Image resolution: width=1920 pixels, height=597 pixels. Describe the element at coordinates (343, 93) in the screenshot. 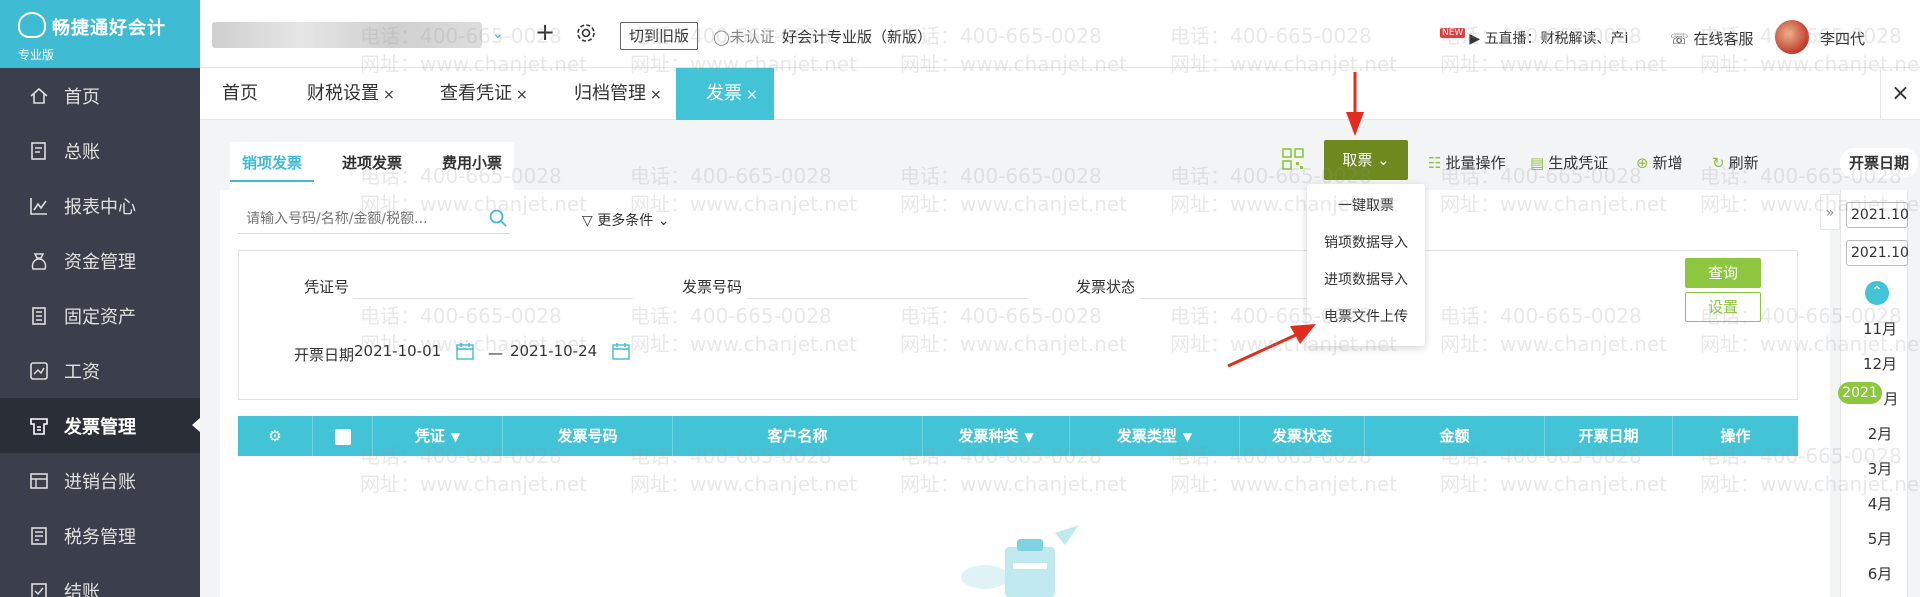

I see `tab-label: 财税设置` at that location.